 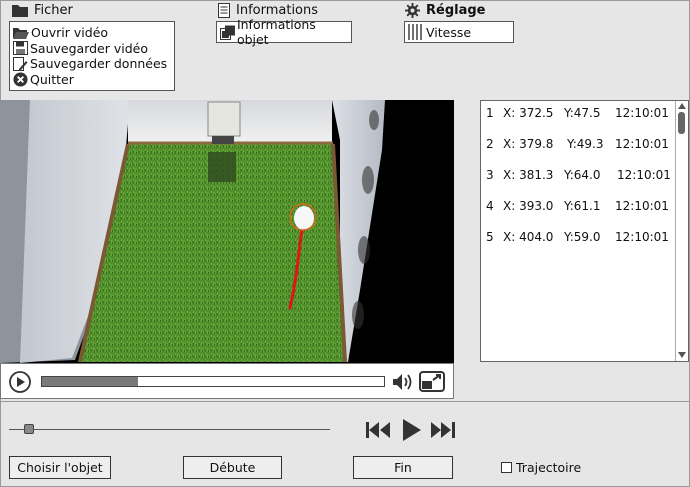 What do you see at coordinates (582, 206) in the screenshot?
I see `row-y: Y:61.1` at bounding box center [582, 206].